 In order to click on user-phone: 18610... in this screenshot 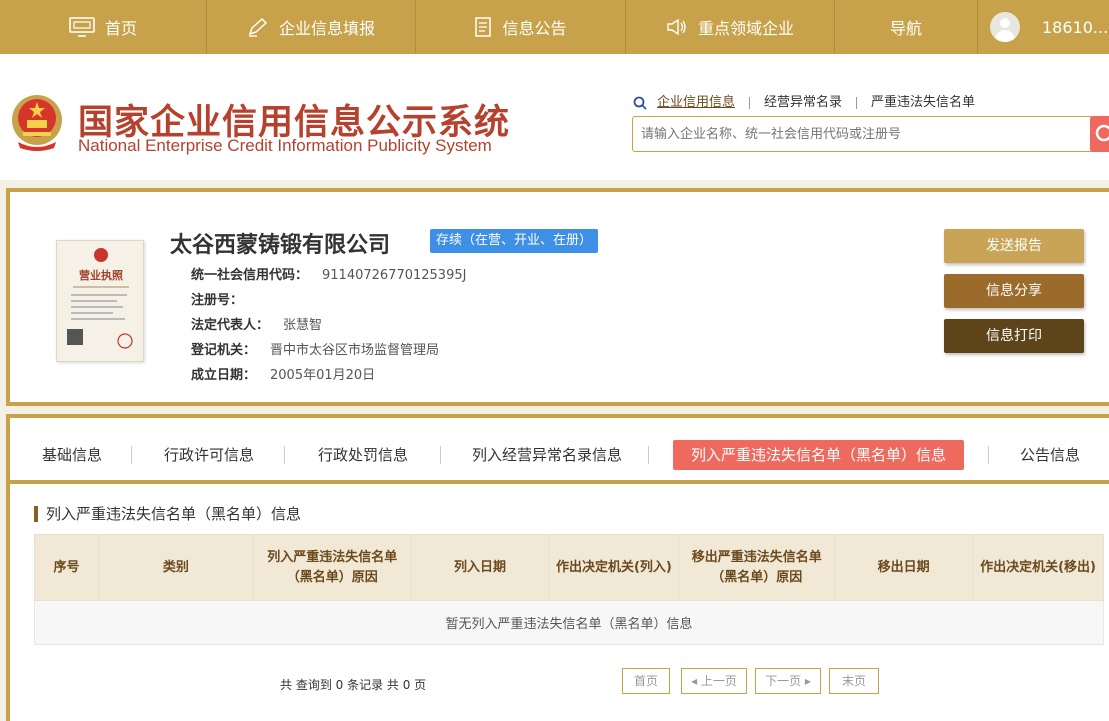, I will do `click(1075, 27)`.